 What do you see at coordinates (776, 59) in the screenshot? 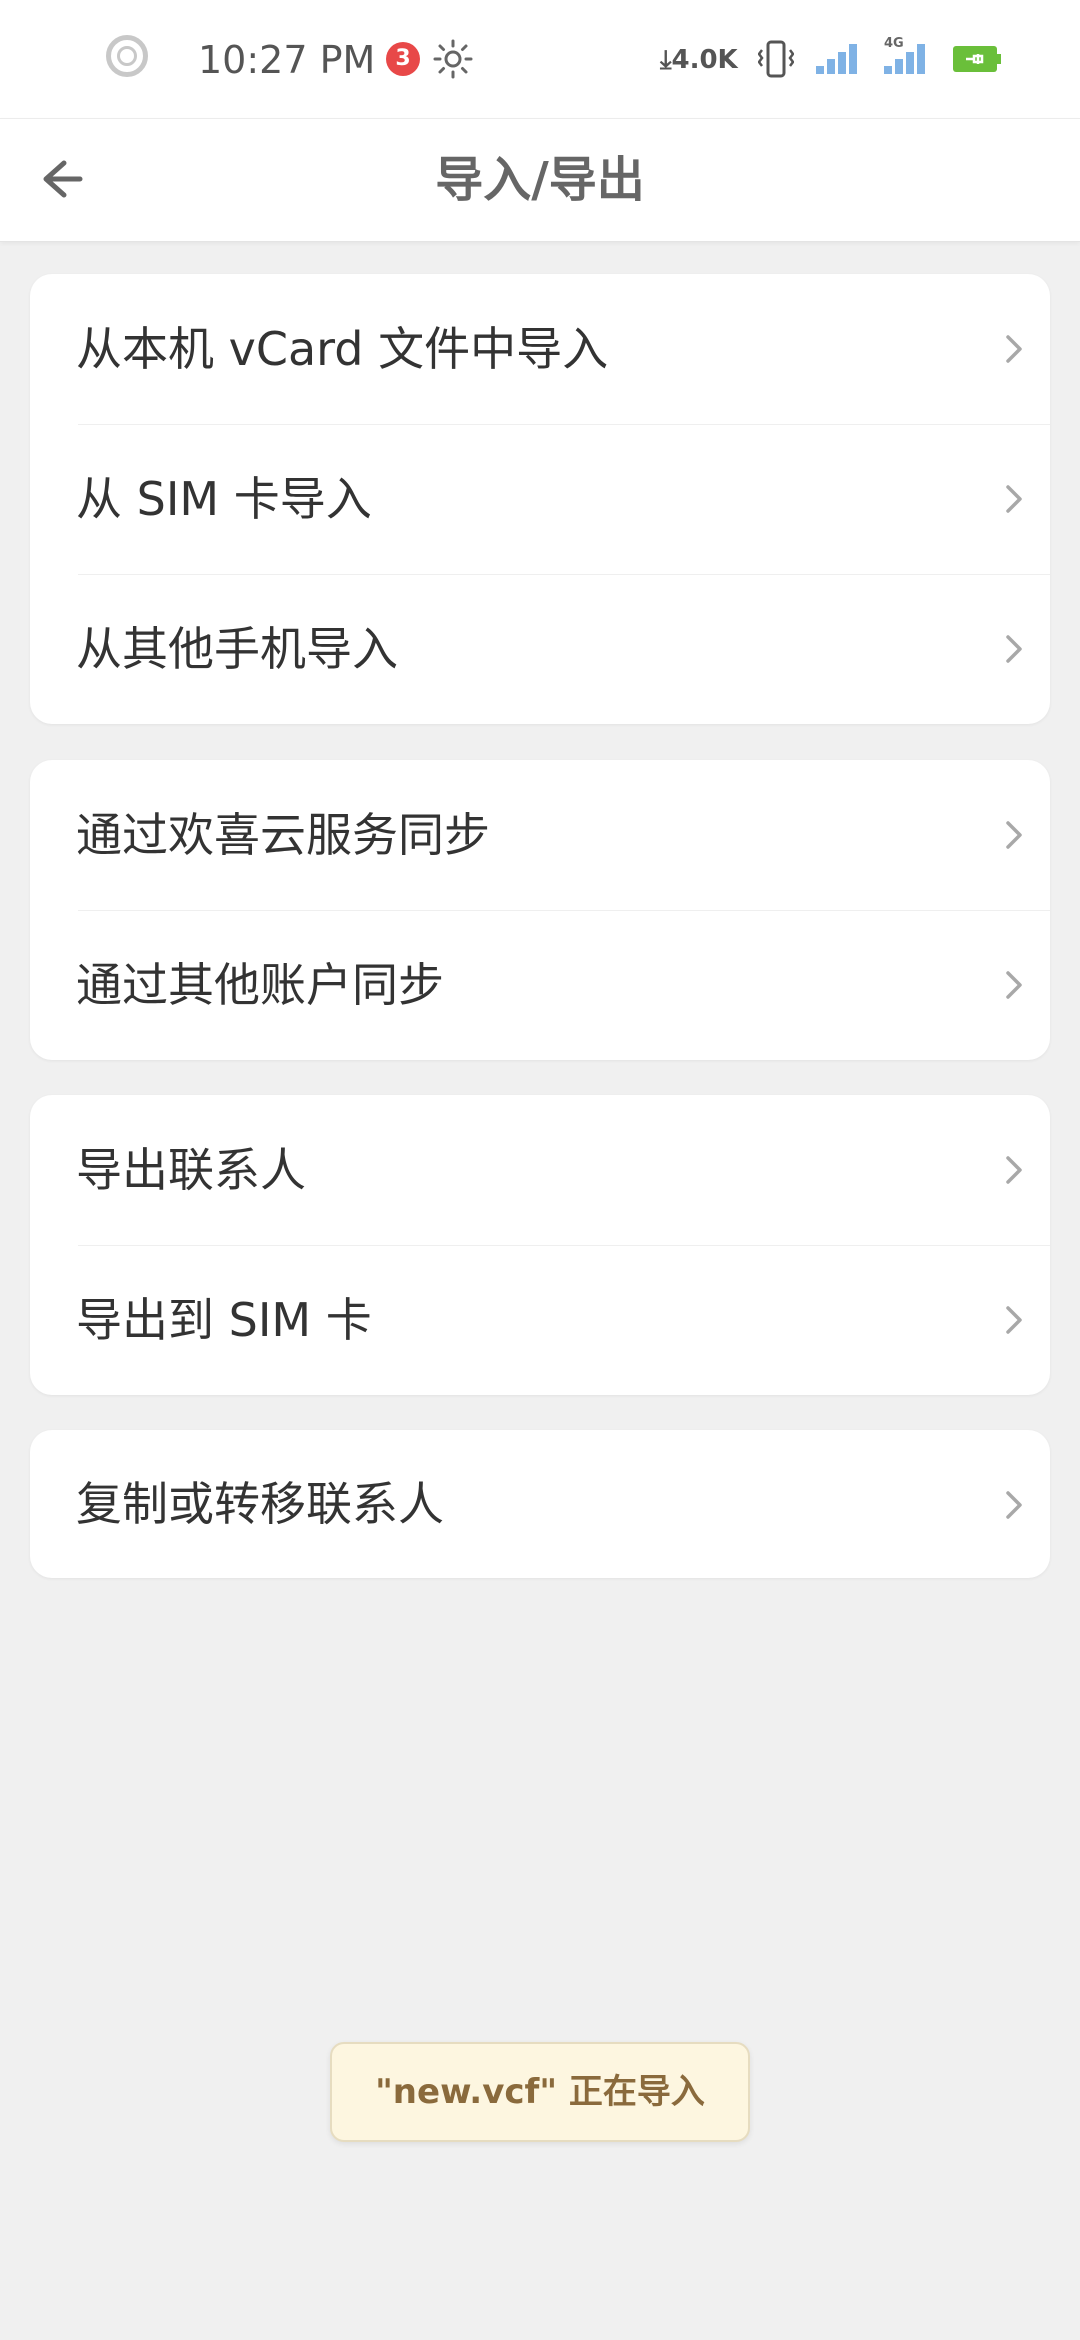
I see `vibrate-icon` at bounding box center [776, 59].